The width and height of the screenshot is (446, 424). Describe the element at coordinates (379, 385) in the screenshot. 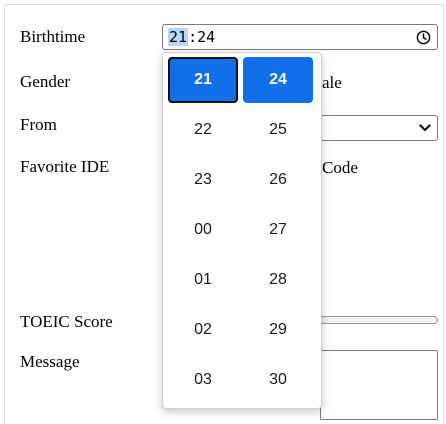

I see `message-textarea` at that location.